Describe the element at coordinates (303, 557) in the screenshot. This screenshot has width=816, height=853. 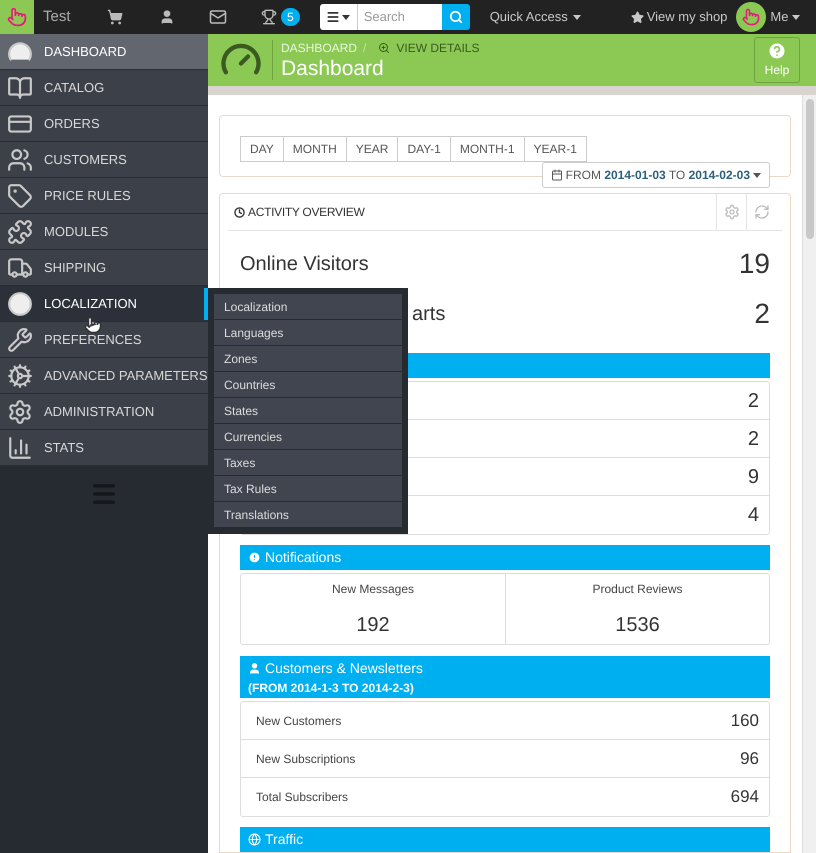
I see `section-title: Notifications` at that location.